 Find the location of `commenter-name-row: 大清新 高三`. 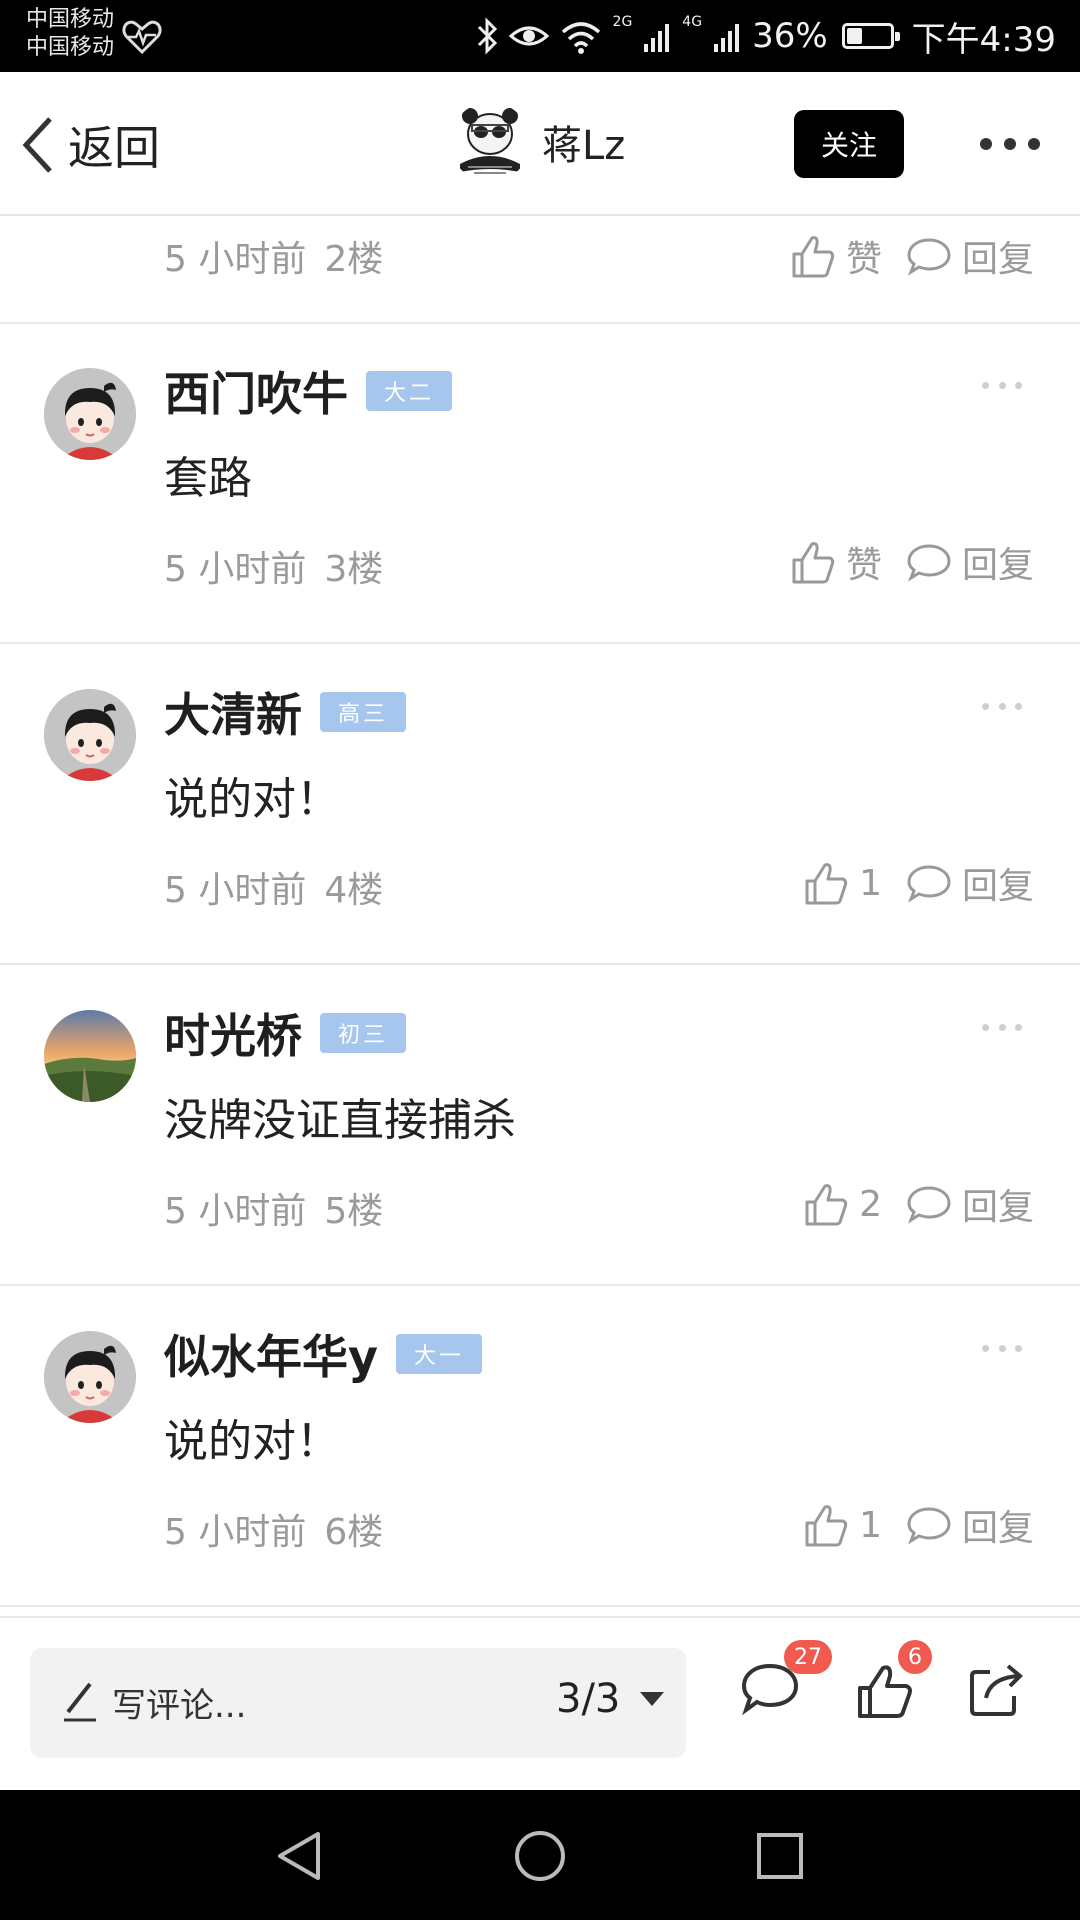

commenter-name-row: 大清新 高三 is located at coordinates (285, 712).